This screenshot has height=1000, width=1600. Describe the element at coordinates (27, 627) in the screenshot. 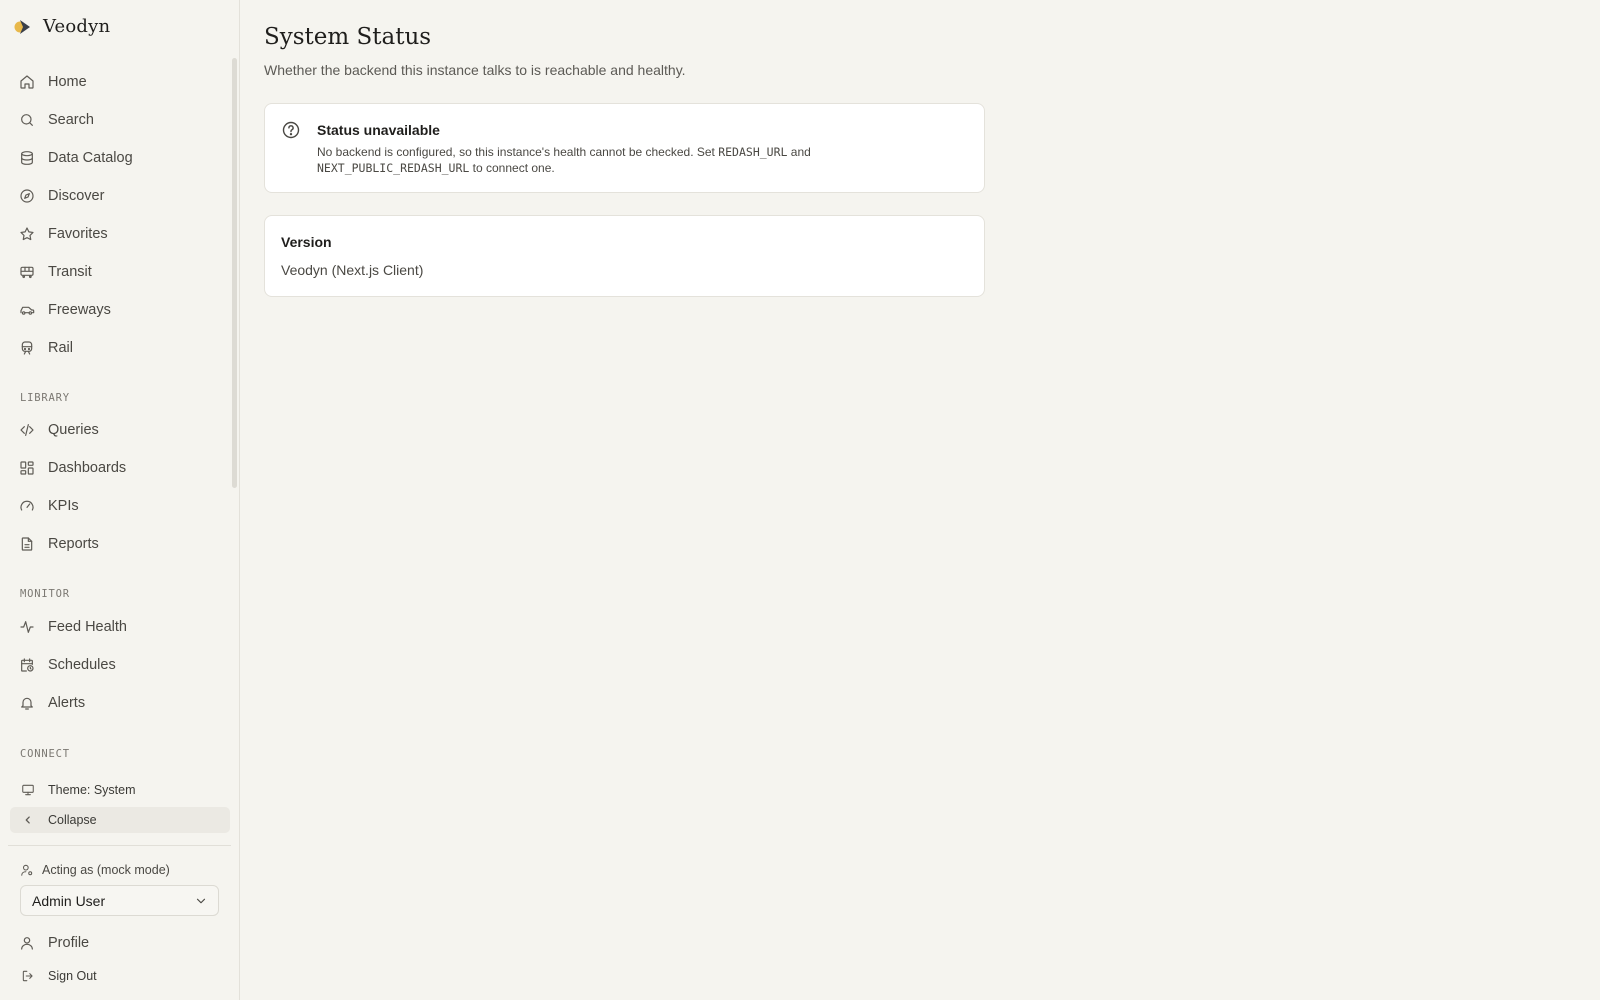

I see `activity-icon` at that location.